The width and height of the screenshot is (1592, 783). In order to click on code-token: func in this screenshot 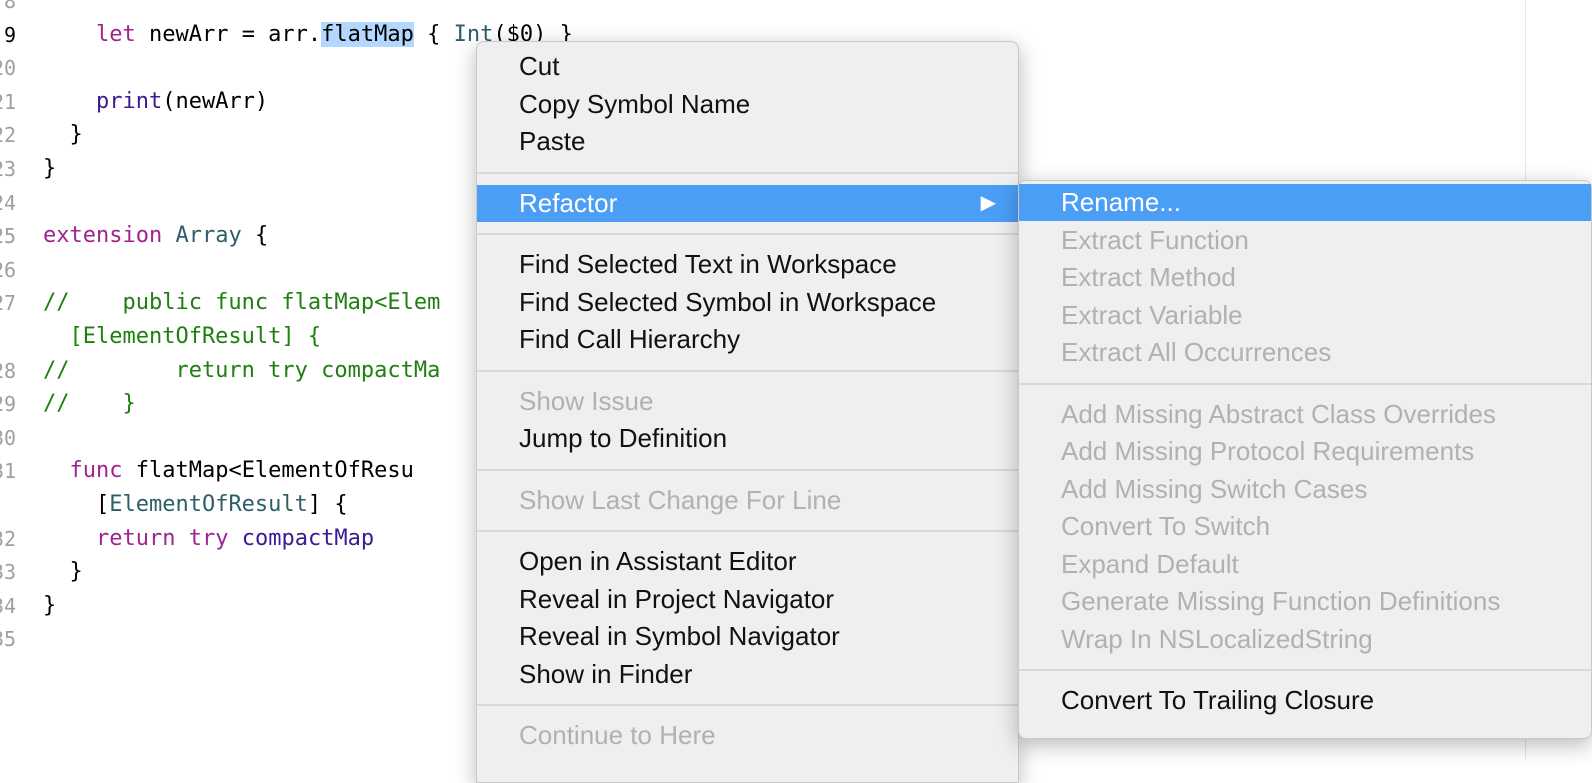, I will do `click(96, 471)`.